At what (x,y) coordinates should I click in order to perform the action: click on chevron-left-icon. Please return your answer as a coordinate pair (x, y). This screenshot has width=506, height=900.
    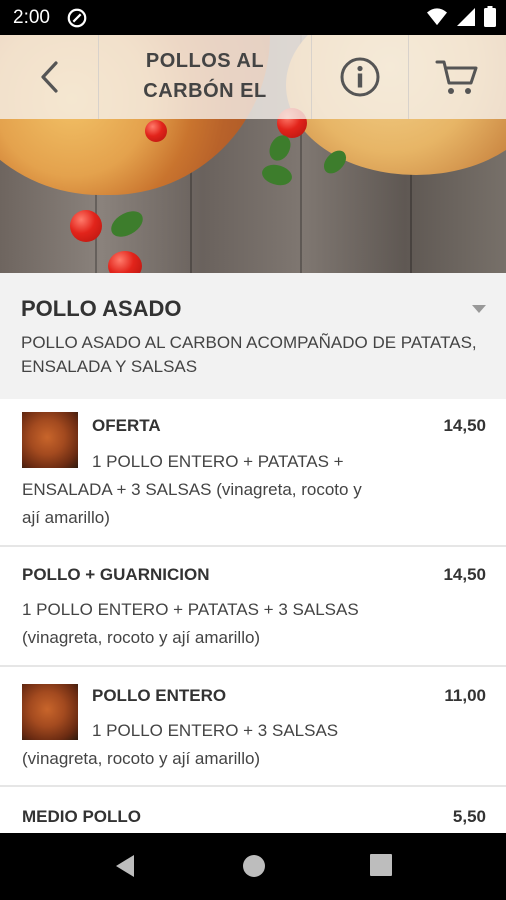
    Looking at the image, I should click on (49, 77).